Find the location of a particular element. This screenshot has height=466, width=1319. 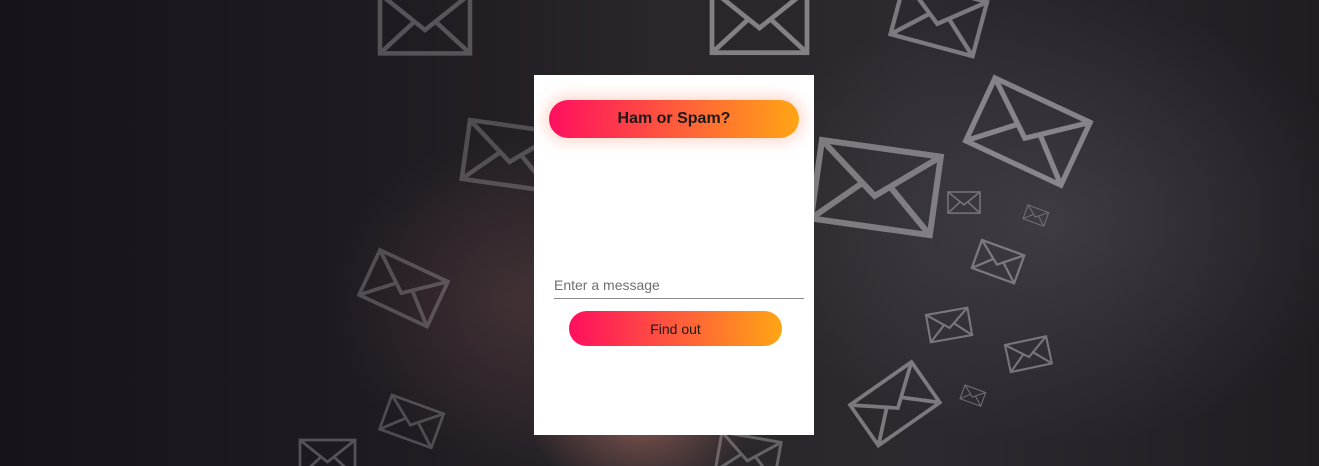

page-title: Ham or Spam? is located at coordinates (674, 119).